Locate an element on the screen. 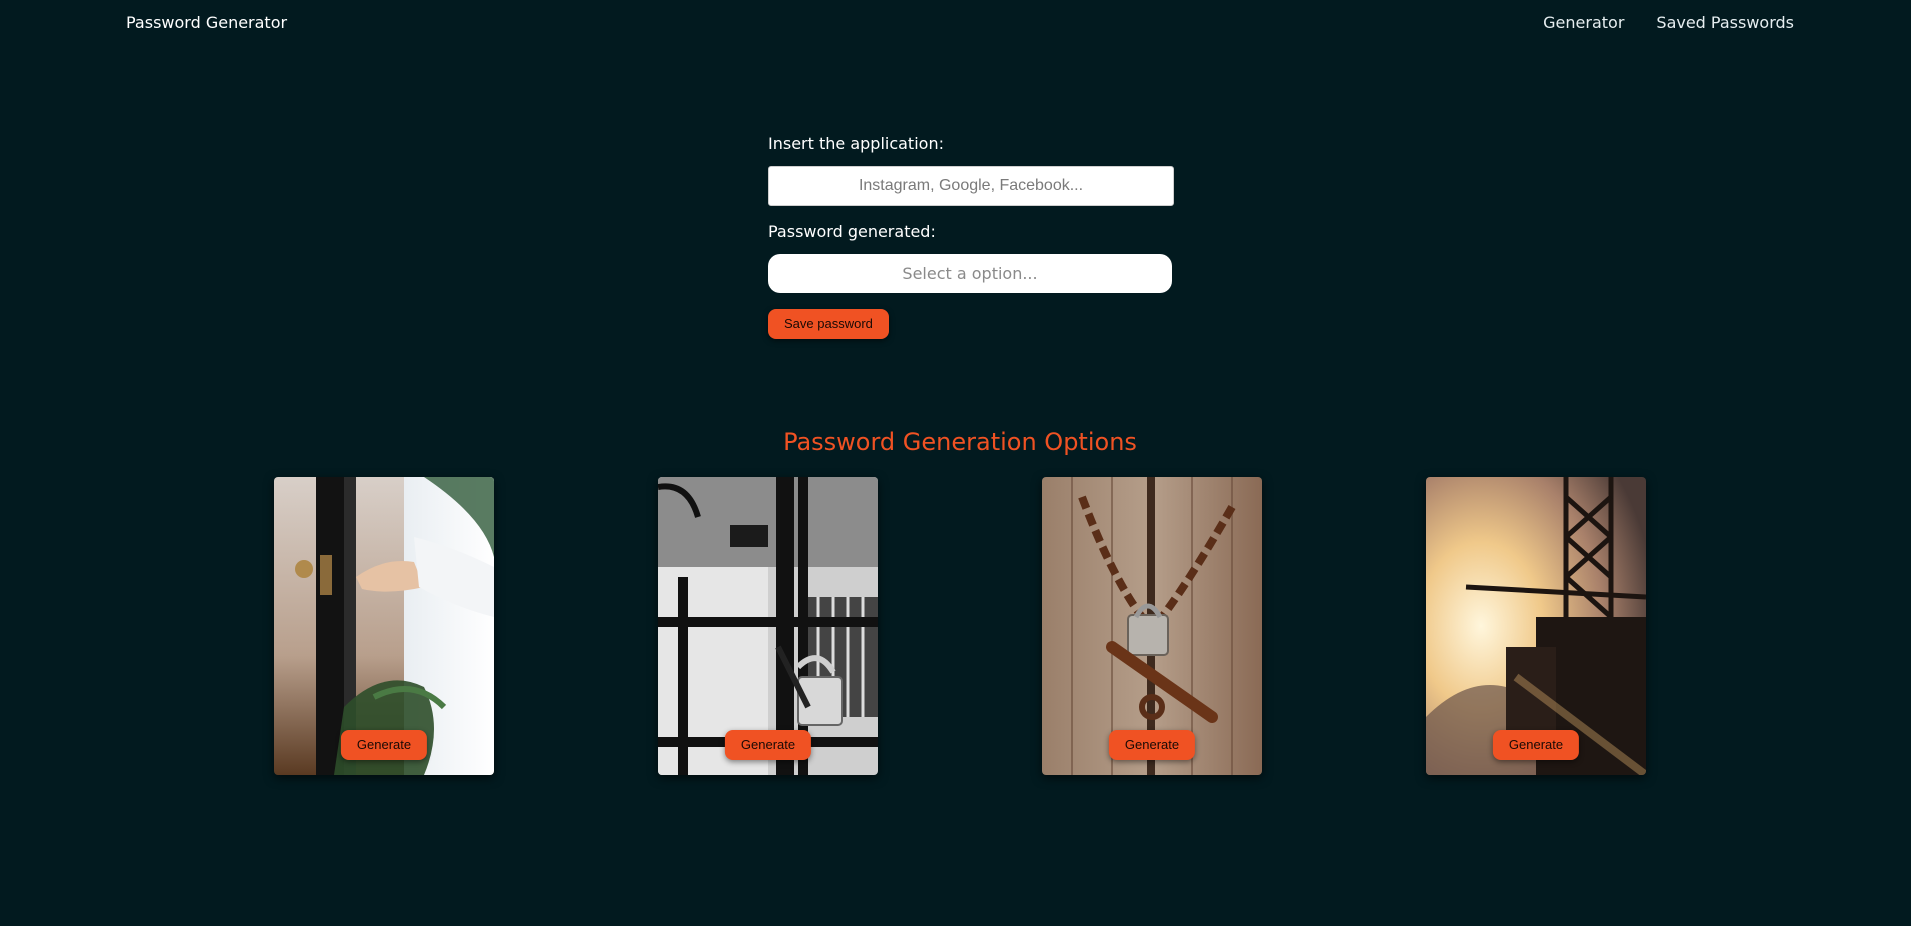 This screenshot has height=926, width=1911. brand-link: Password Generator is located at coordinates (206, 22).